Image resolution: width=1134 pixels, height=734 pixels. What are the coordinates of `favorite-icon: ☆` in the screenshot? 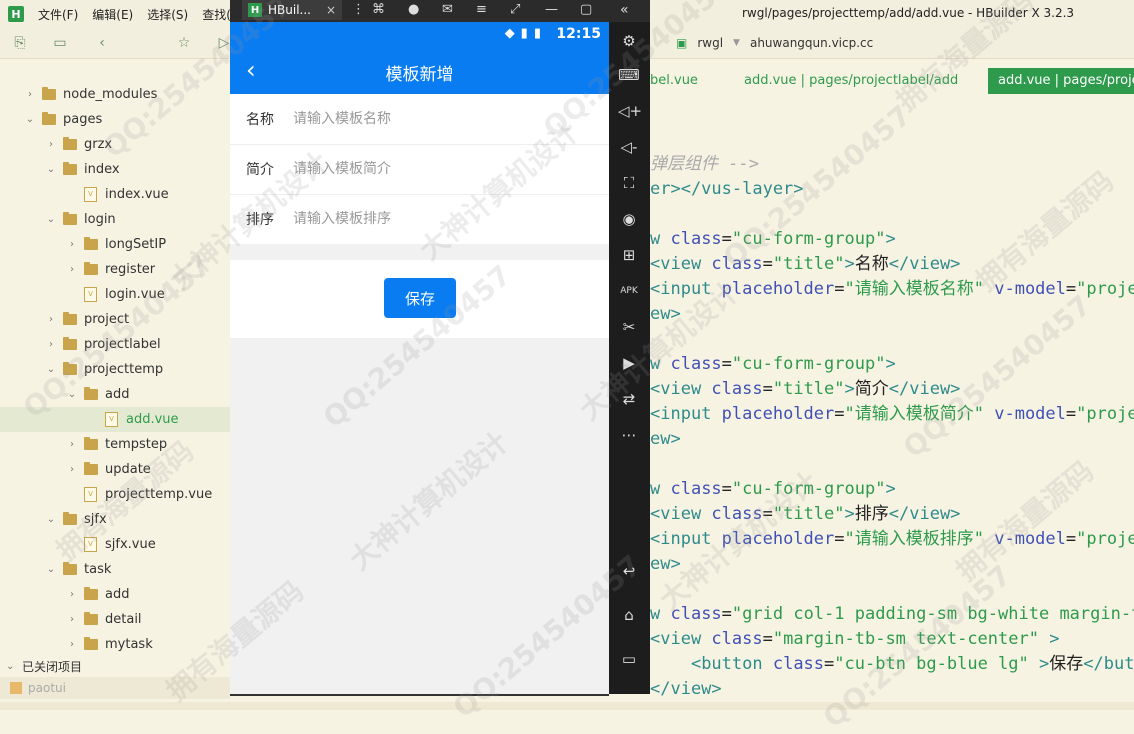 It's located at (184, 43).